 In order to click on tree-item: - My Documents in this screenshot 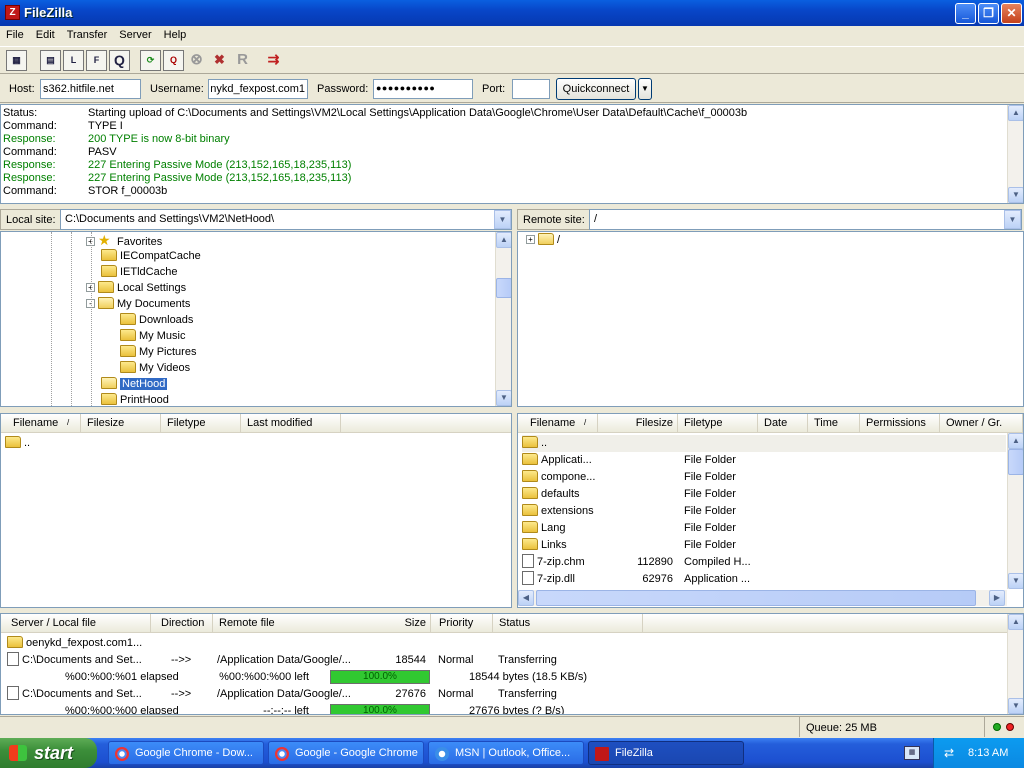, I will do `click(138, 304)`.